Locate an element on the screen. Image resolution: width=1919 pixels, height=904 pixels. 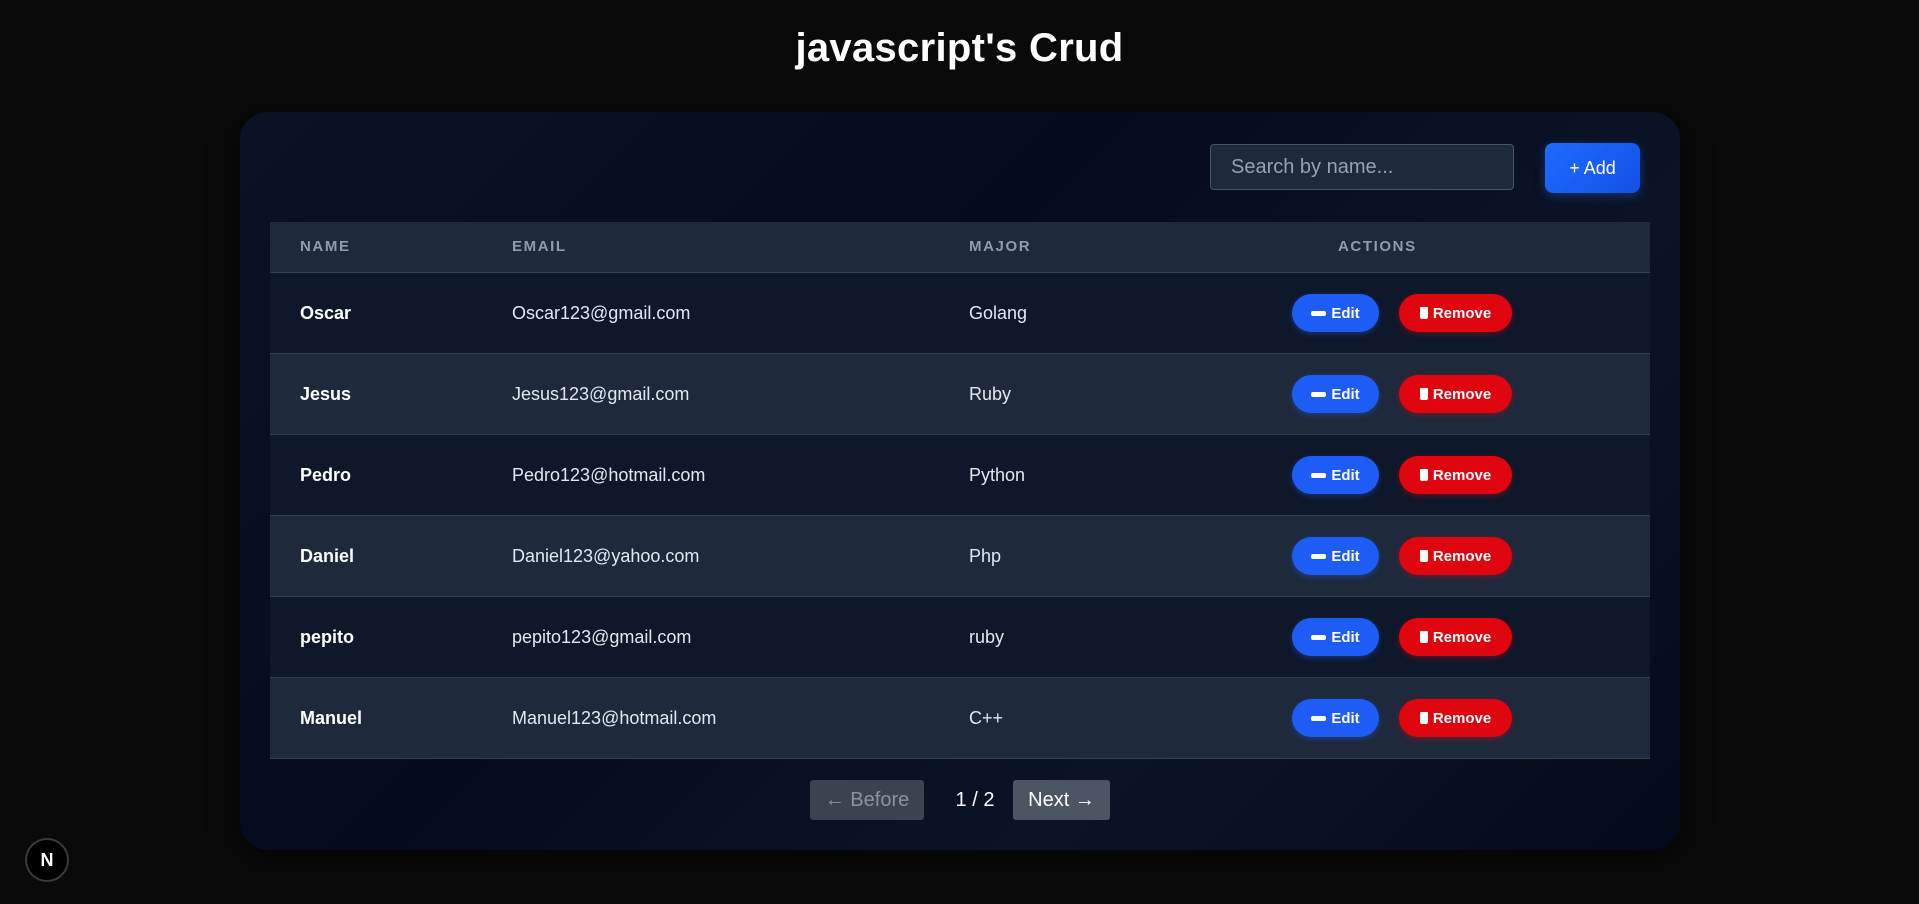
cell-name: Jesus is located at coordinates (326, 394).